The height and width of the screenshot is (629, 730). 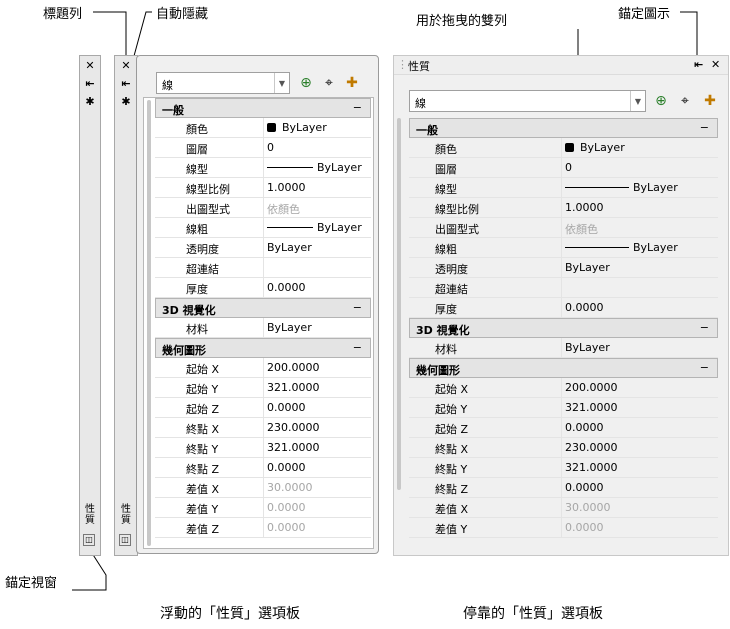 I want to click on property-value: 230.0000, so click(x=591, y=447).